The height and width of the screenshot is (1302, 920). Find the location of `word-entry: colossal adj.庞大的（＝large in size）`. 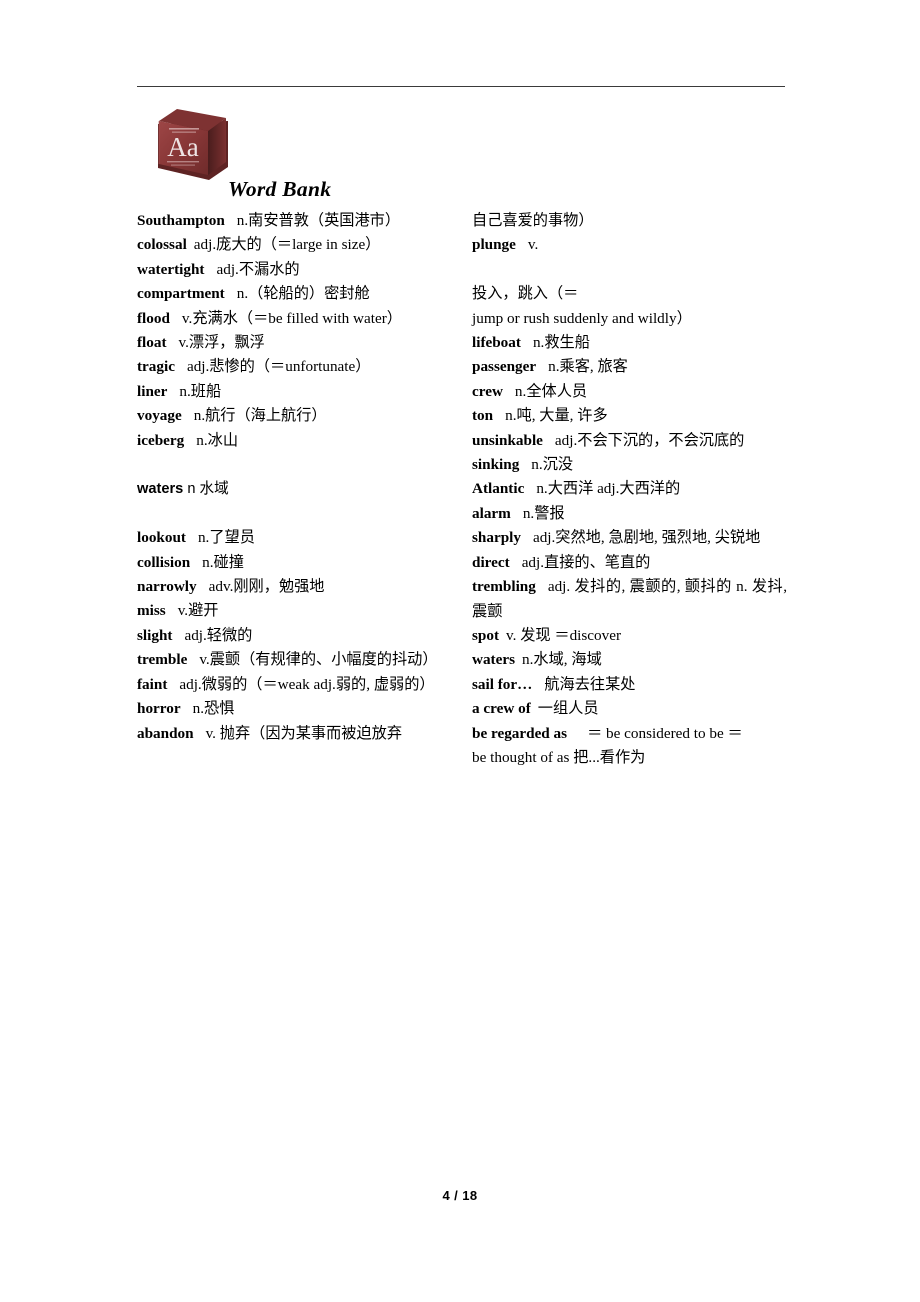

word-entry: colossal adj.庞大的（＝large in size） is located at coordinates (288, 245).